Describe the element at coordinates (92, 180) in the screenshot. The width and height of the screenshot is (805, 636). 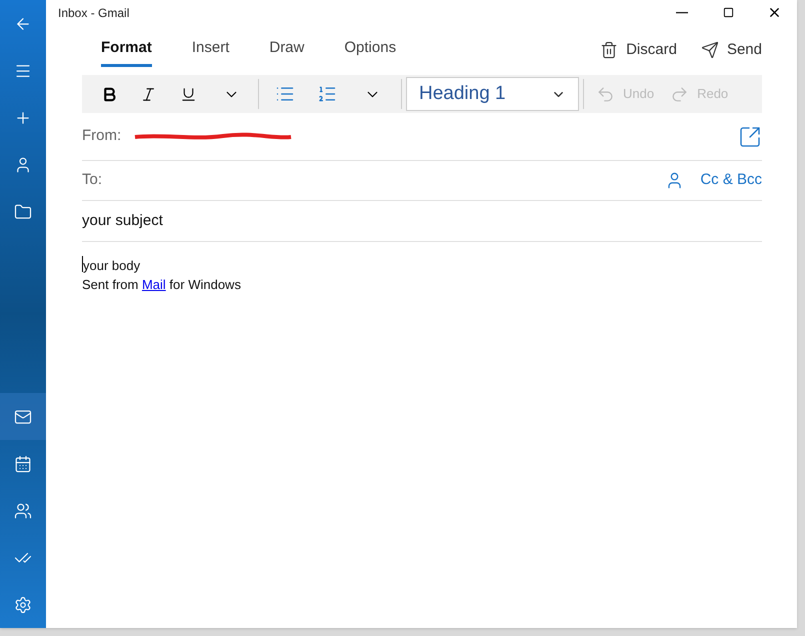
I see `to-label: To:` at that location.